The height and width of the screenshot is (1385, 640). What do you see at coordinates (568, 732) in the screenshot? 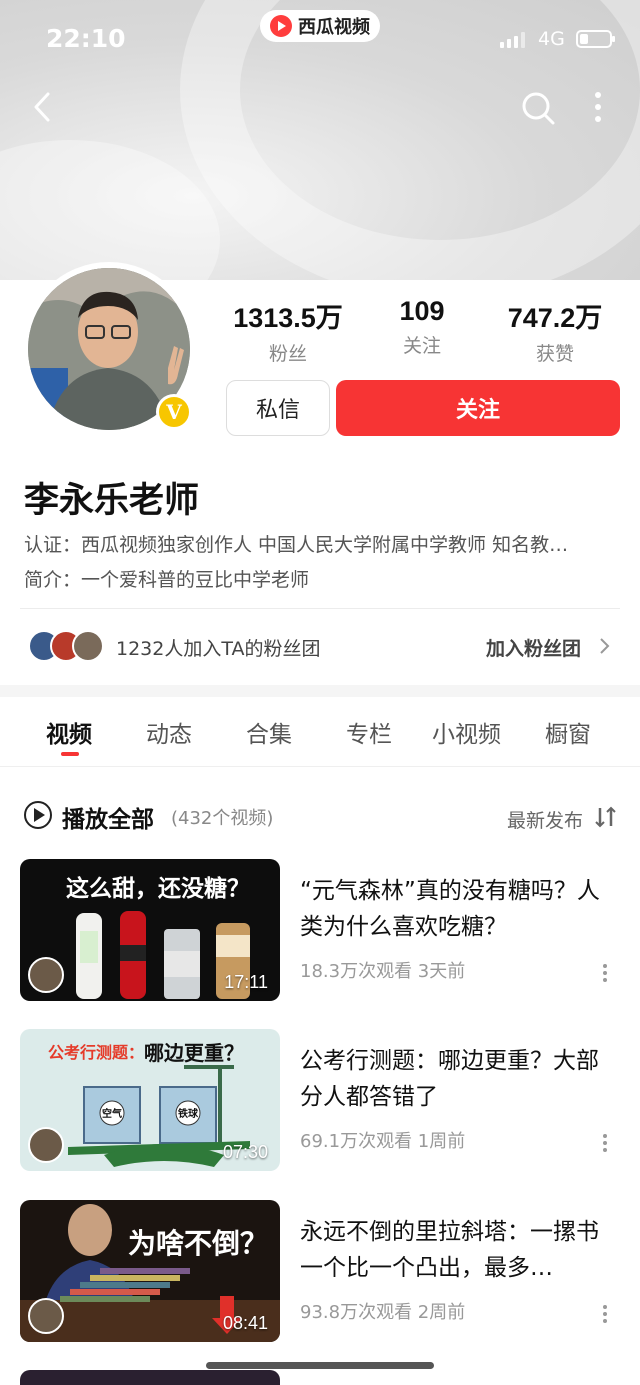
I see `tab-shop-window: 橱窗` at bounding box center [568, 732].